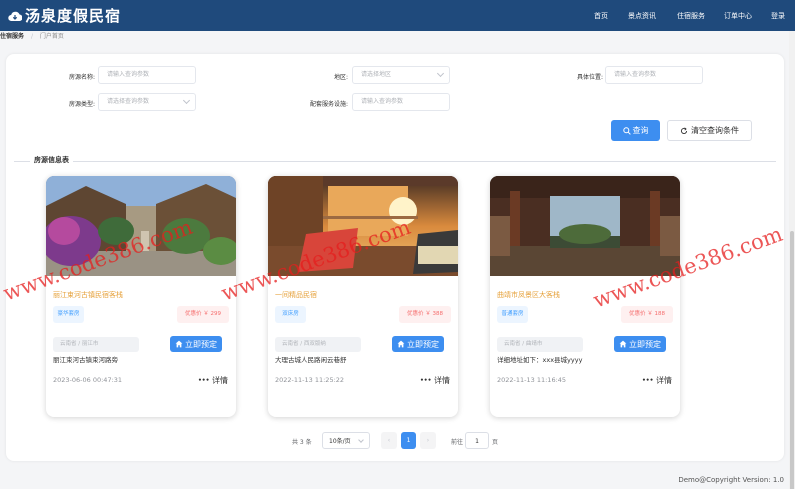 The image size is (795, 489). What do you see at coordinates (778, 16) in the screenshot?
I see `nav-login: 登录` at bounding box center [778, 16].